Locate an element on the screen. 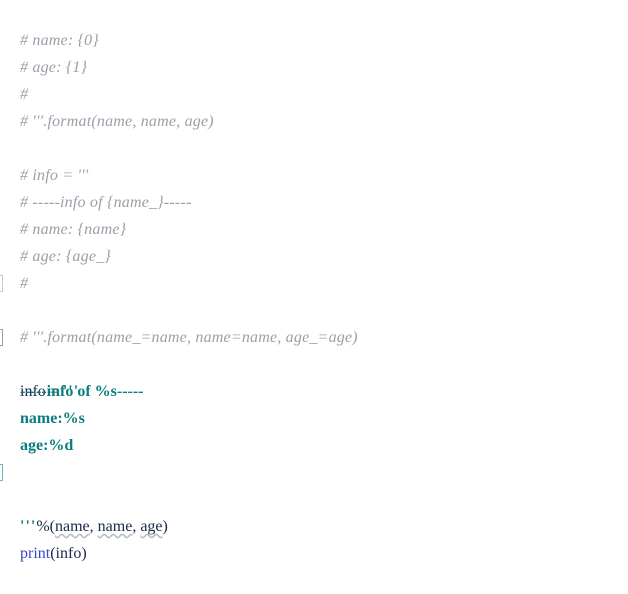 Image resolution: width=628 pixels, height=594 pixels. code-line: # -----info of {name_}----- is located at coordinates (314, 186).